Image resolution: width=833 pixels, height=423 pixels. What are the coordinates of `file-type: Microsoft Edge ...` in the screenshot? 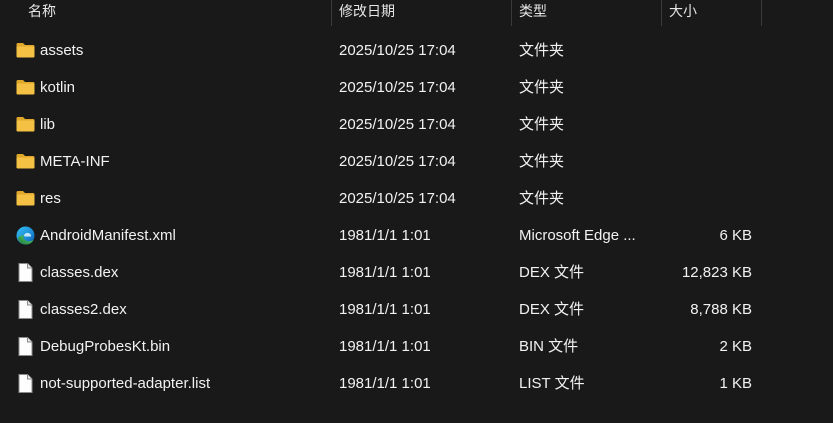 It's located at (577, 235).